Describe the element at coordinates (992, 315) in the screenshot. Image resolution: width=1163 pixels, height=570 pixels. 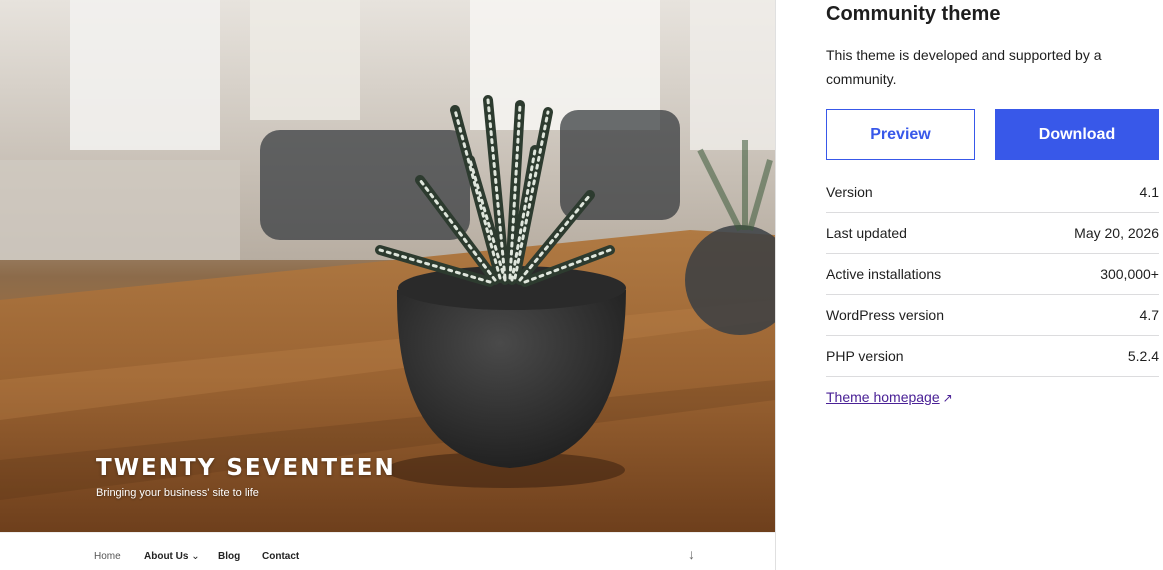
I see `meta-row-wordpress-version: WordPress version 4.7` at that location.